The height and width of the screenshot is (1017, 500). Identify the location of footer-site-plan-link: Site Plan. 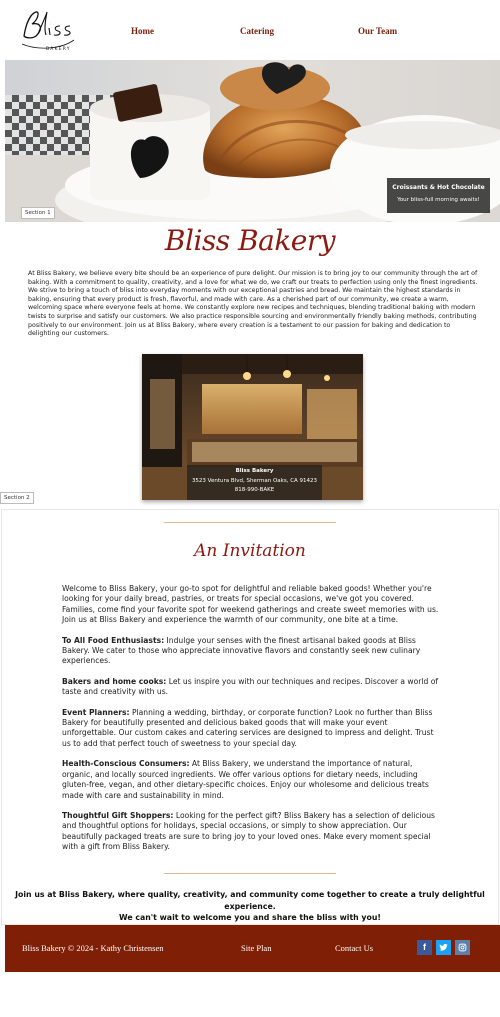
(256, 948).